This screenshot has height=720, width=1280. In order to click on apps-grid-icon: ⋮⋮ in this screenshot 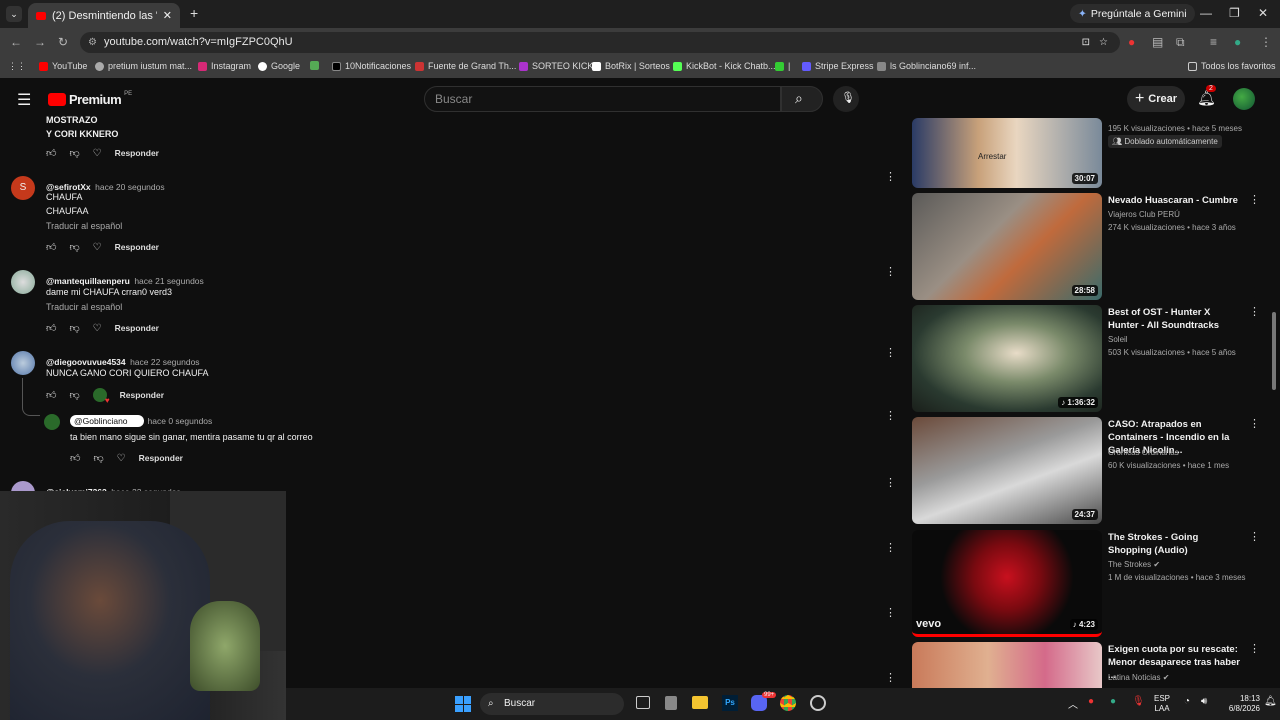, I will do `click(17, 66)`.